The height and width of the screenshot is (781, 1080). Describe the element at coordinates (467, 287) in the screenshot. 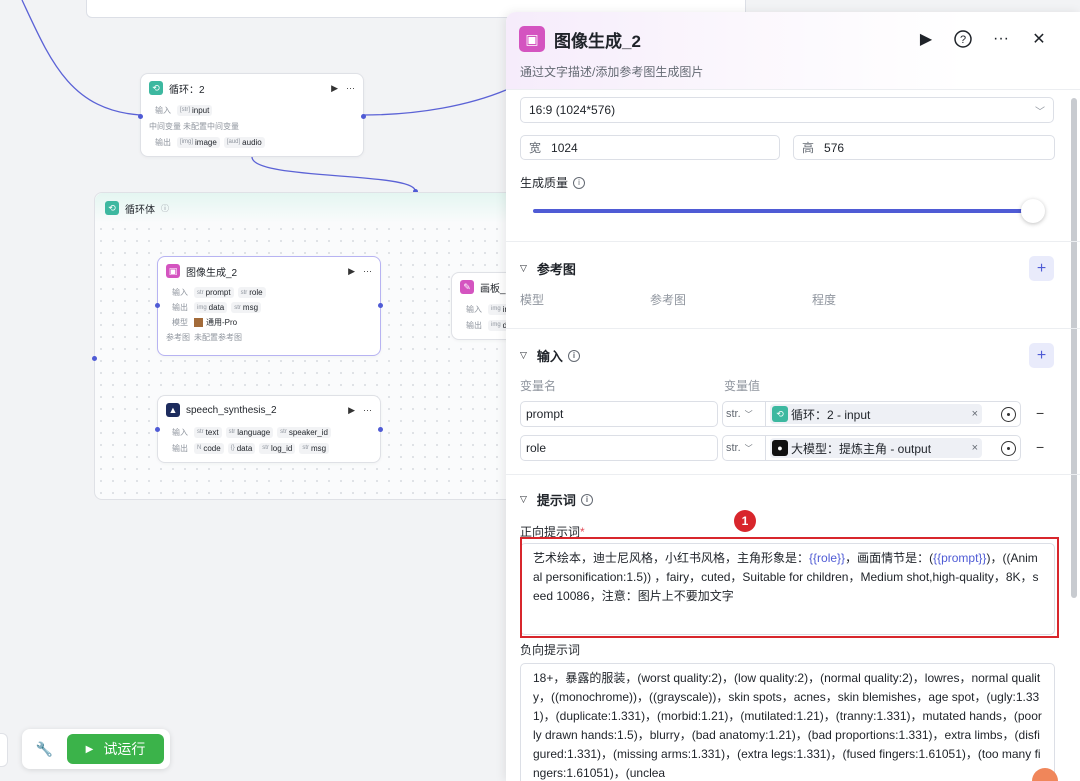

I see `board-icon: ✎` at that location.